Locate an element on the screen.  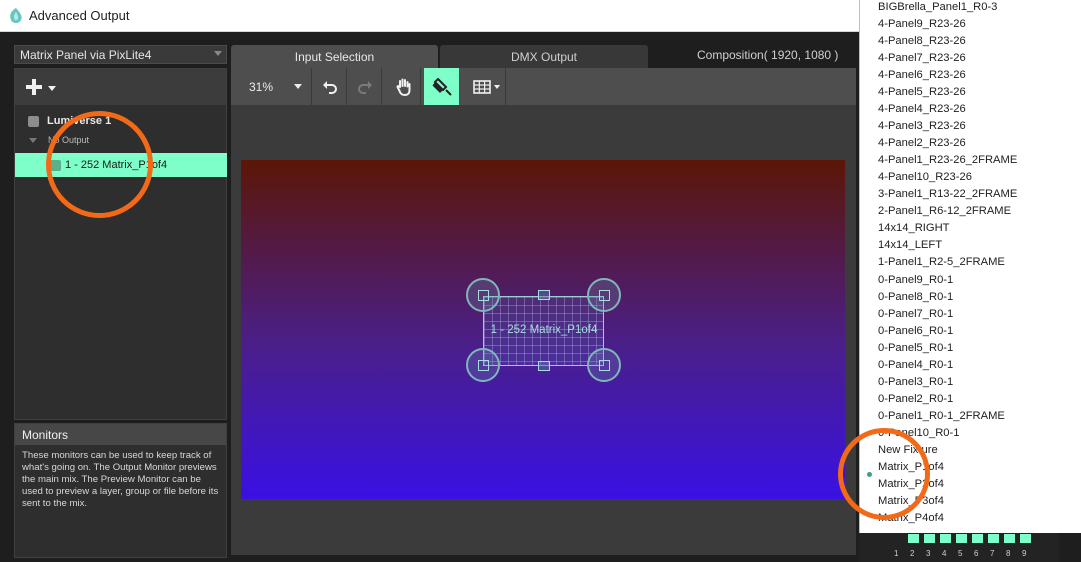
channel-number: 9 is located at coordinates (1024, 553).